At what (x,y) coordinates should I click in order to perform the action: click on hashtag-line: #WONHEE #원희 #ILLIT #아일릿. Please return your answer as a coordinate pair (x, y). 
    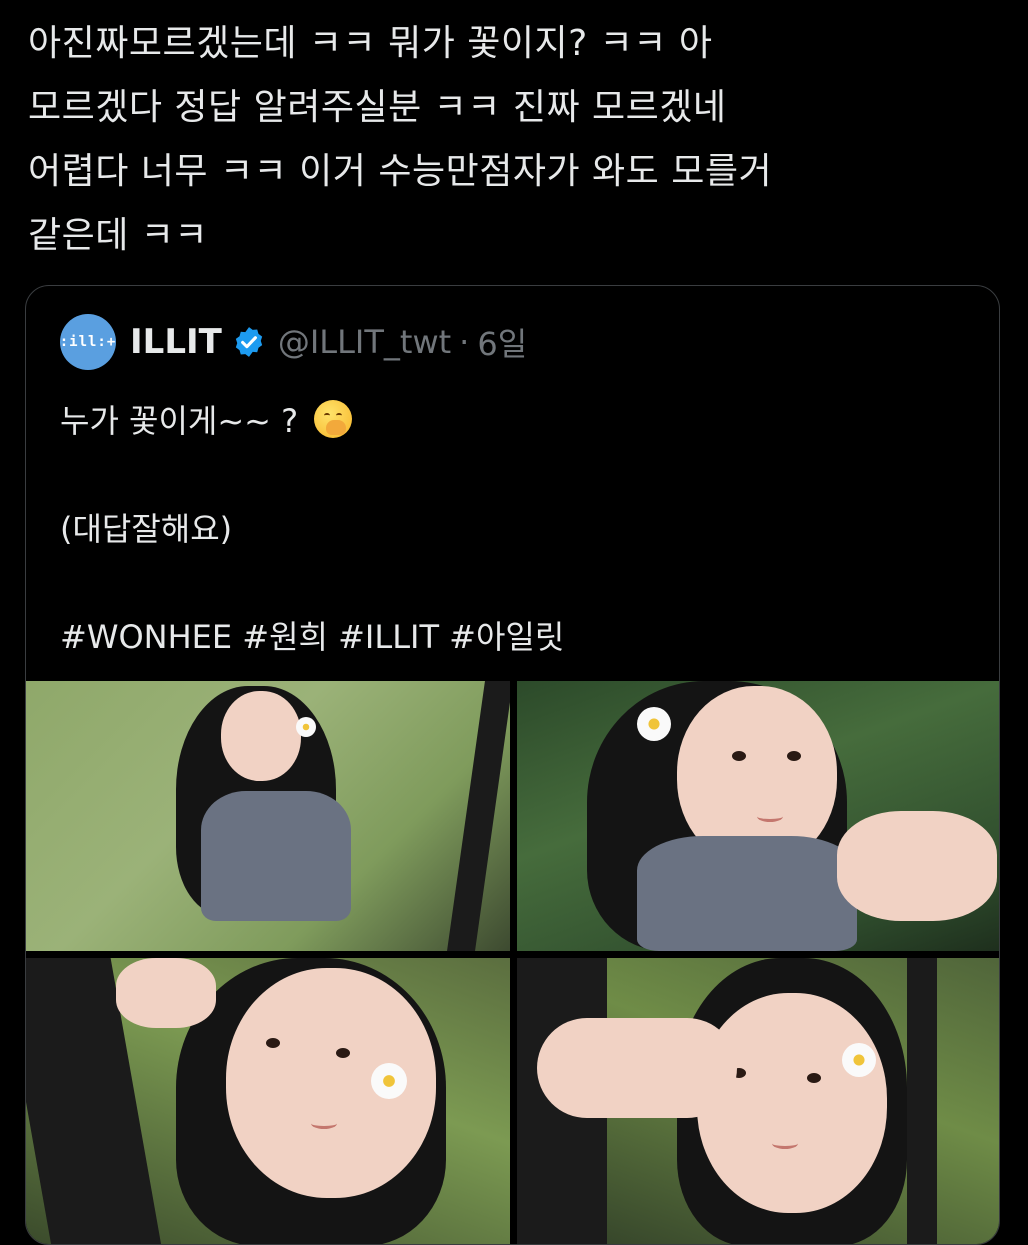
    Looking at the image, I should click on (510, 637).